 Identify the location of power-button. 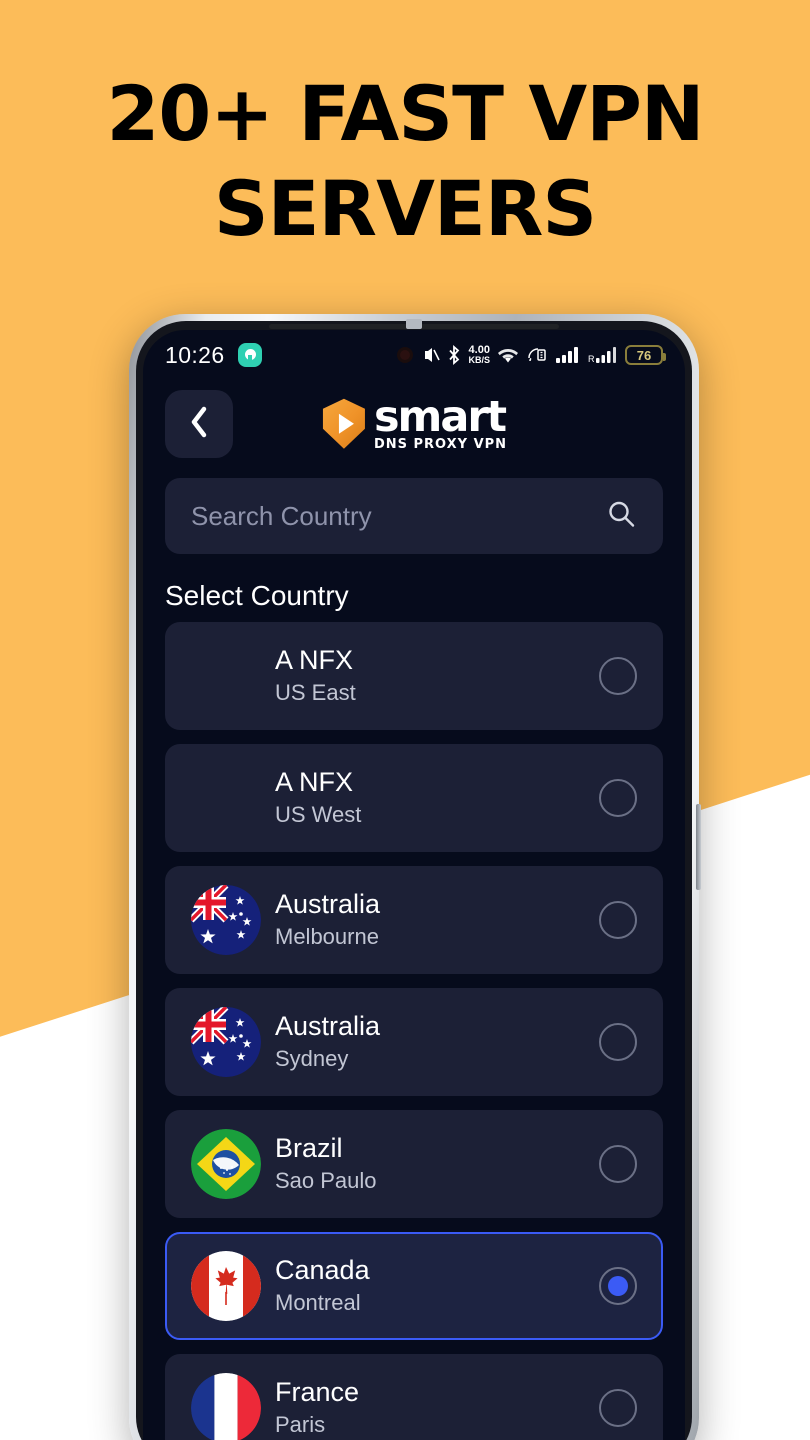
(698, 847).